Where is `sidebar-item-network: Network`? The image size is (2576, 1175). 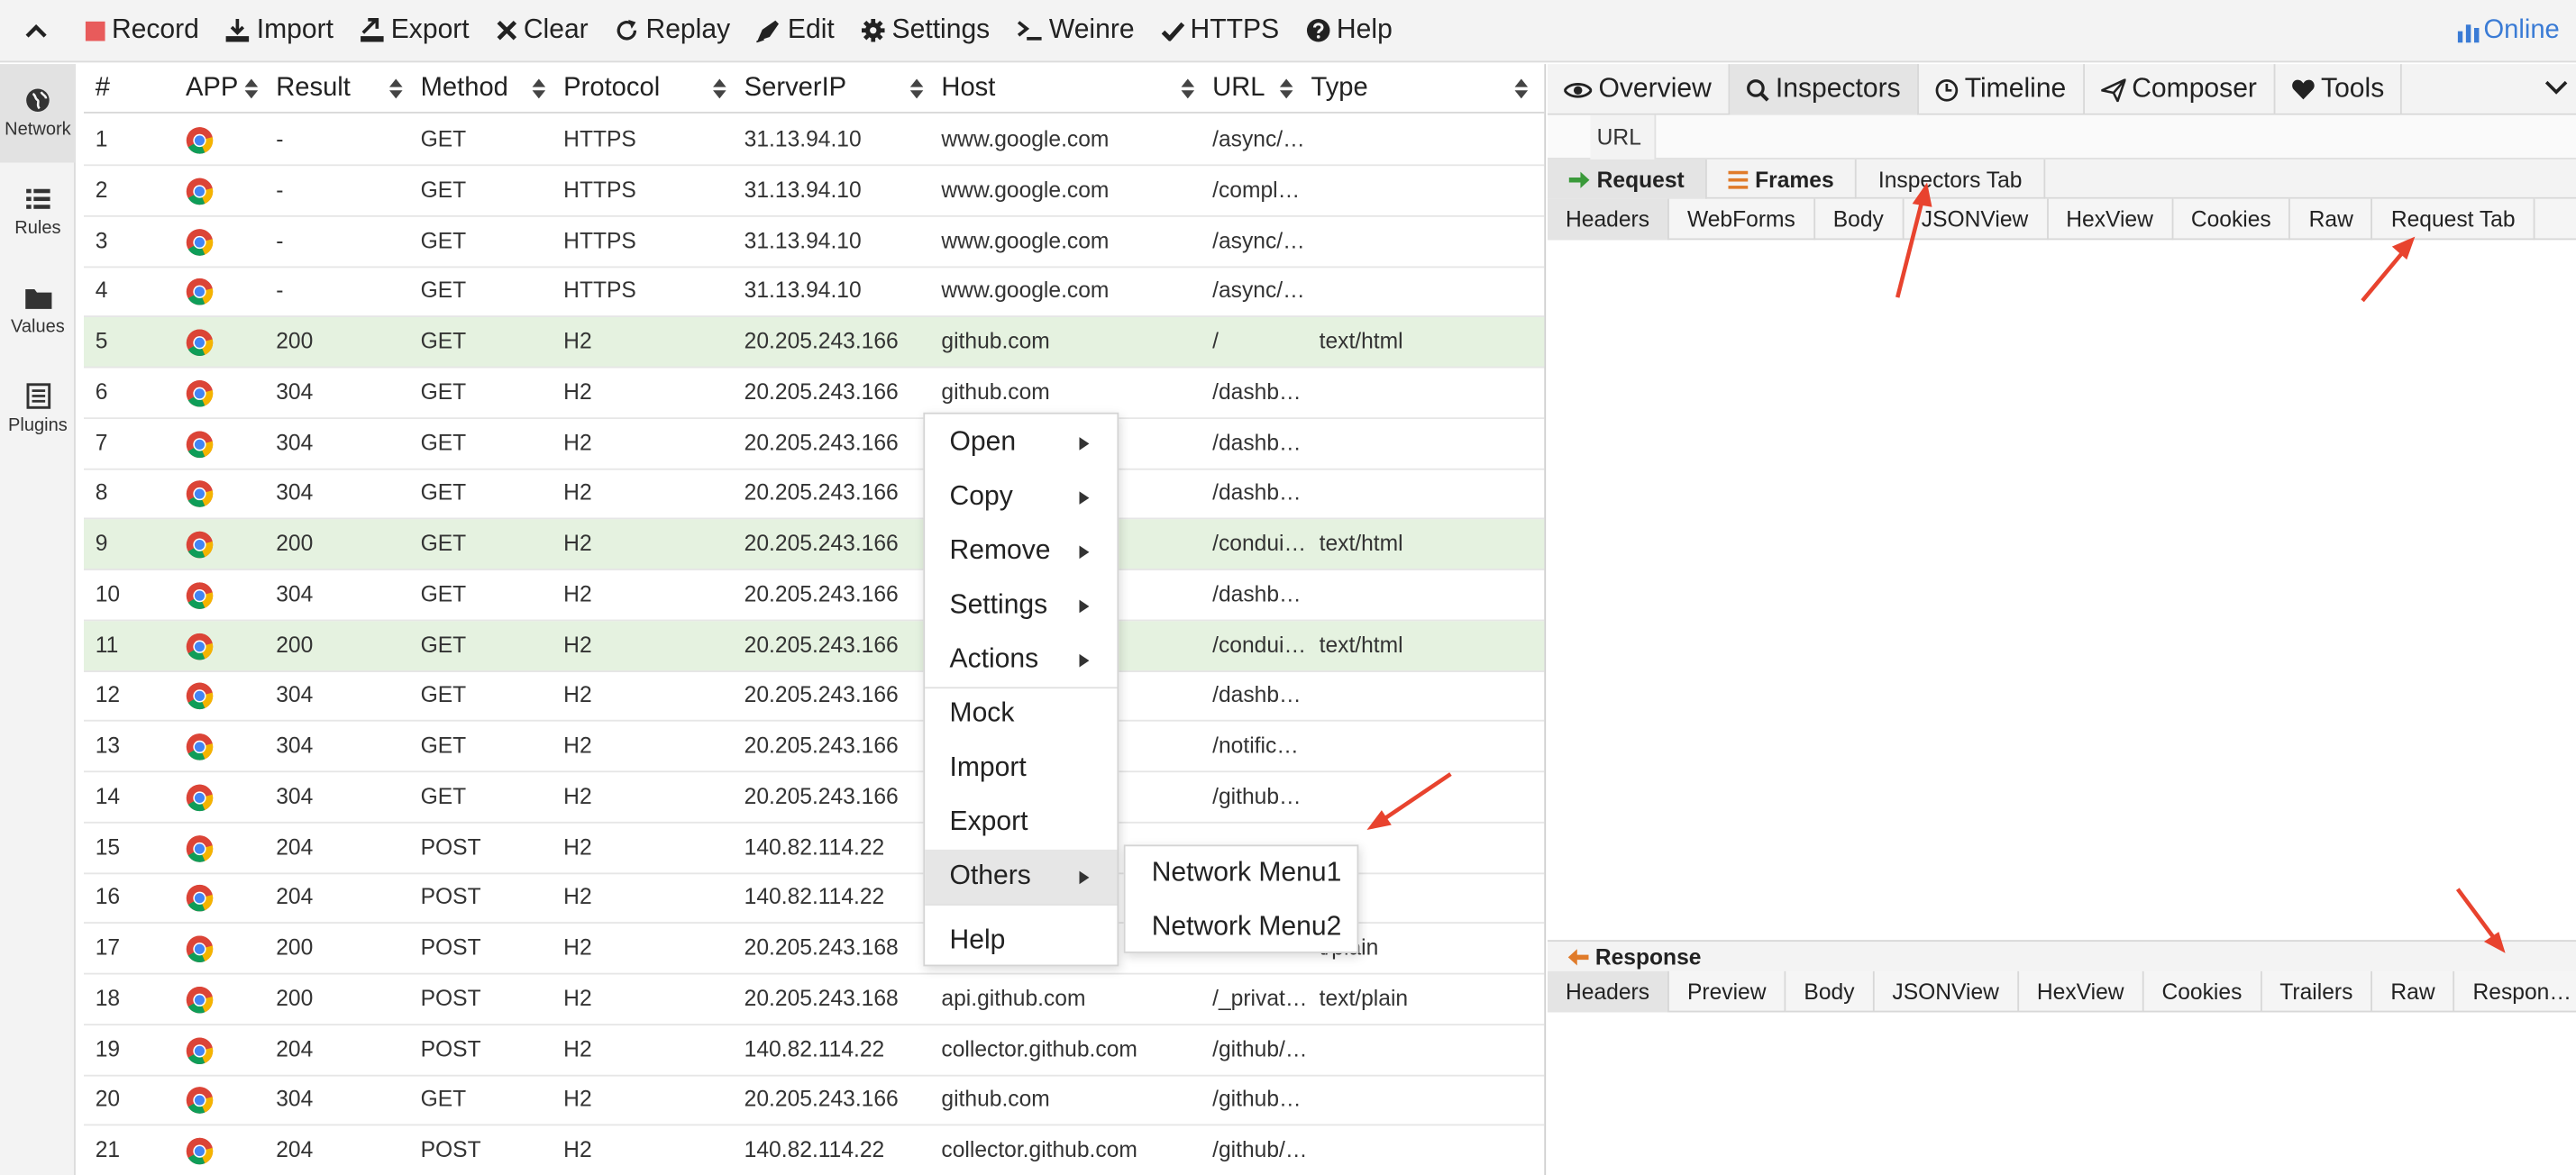
sidebar-item-network: Network is located at coordinates (38, 113).